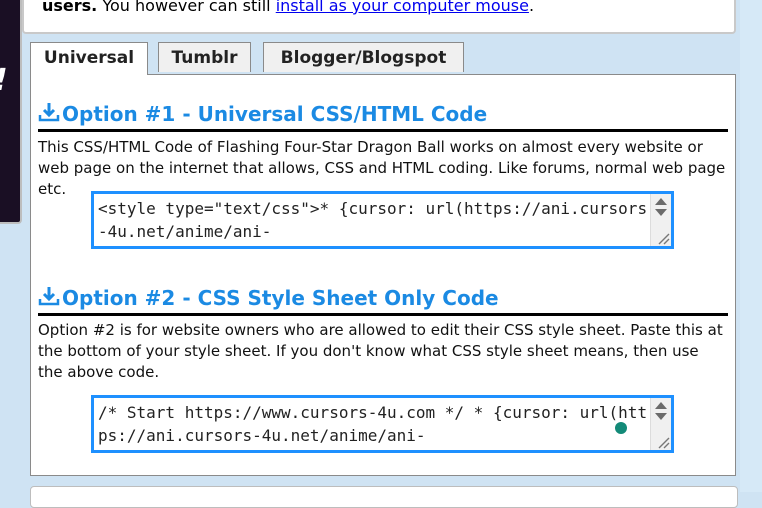  Describe the element at coordinates (384, 497) in the screenshot. I see `next-section-card` at that location.